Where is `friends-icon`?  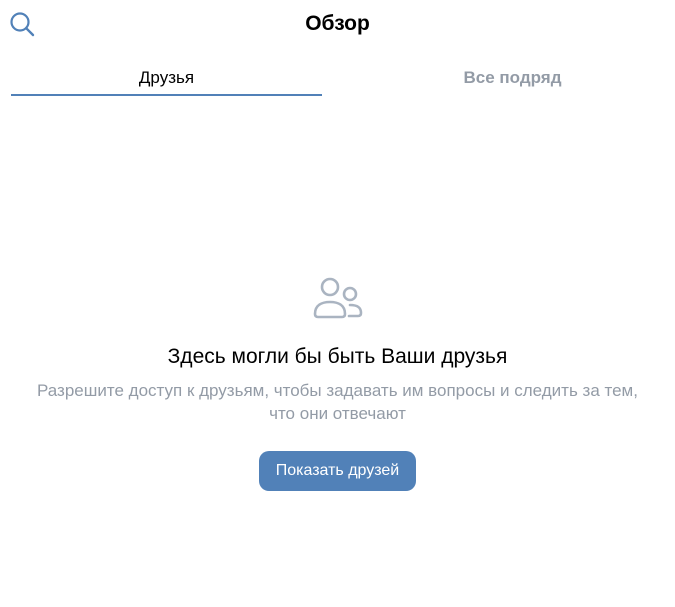 friends-icon is located at coordinates (337, 298).